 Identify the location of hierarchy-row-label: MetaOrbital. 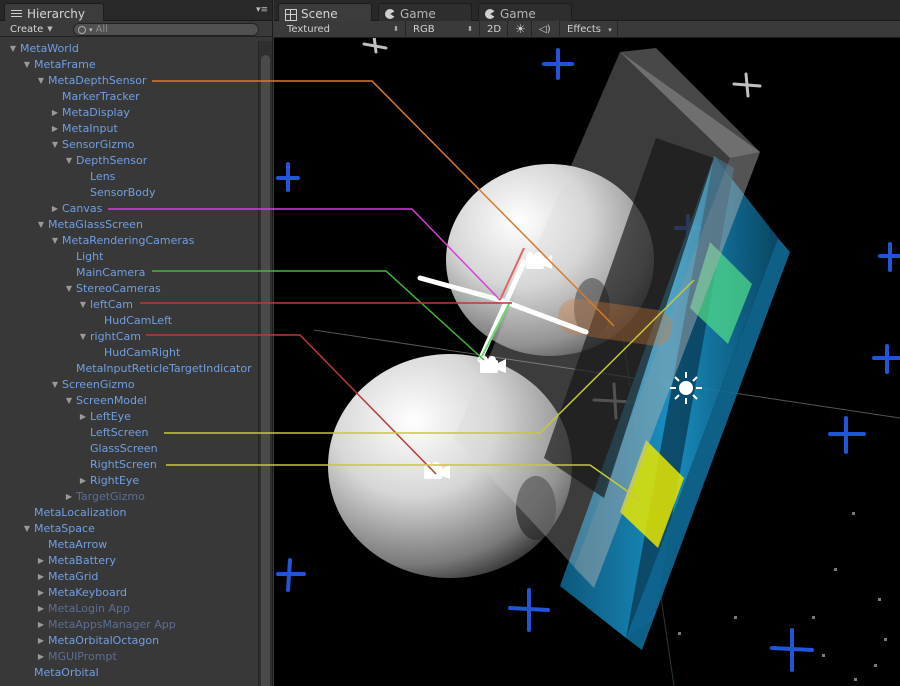
(66, 672).